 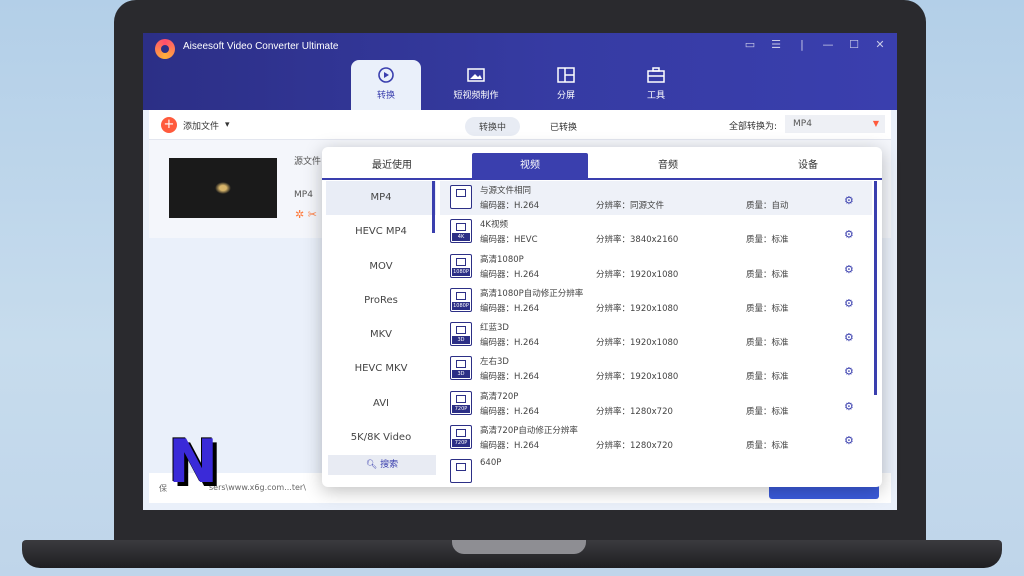 What do you see at coordinates (776, 45) in the screenshot?
I see `menu-icon: ☰` at bounding box center [776, 45].